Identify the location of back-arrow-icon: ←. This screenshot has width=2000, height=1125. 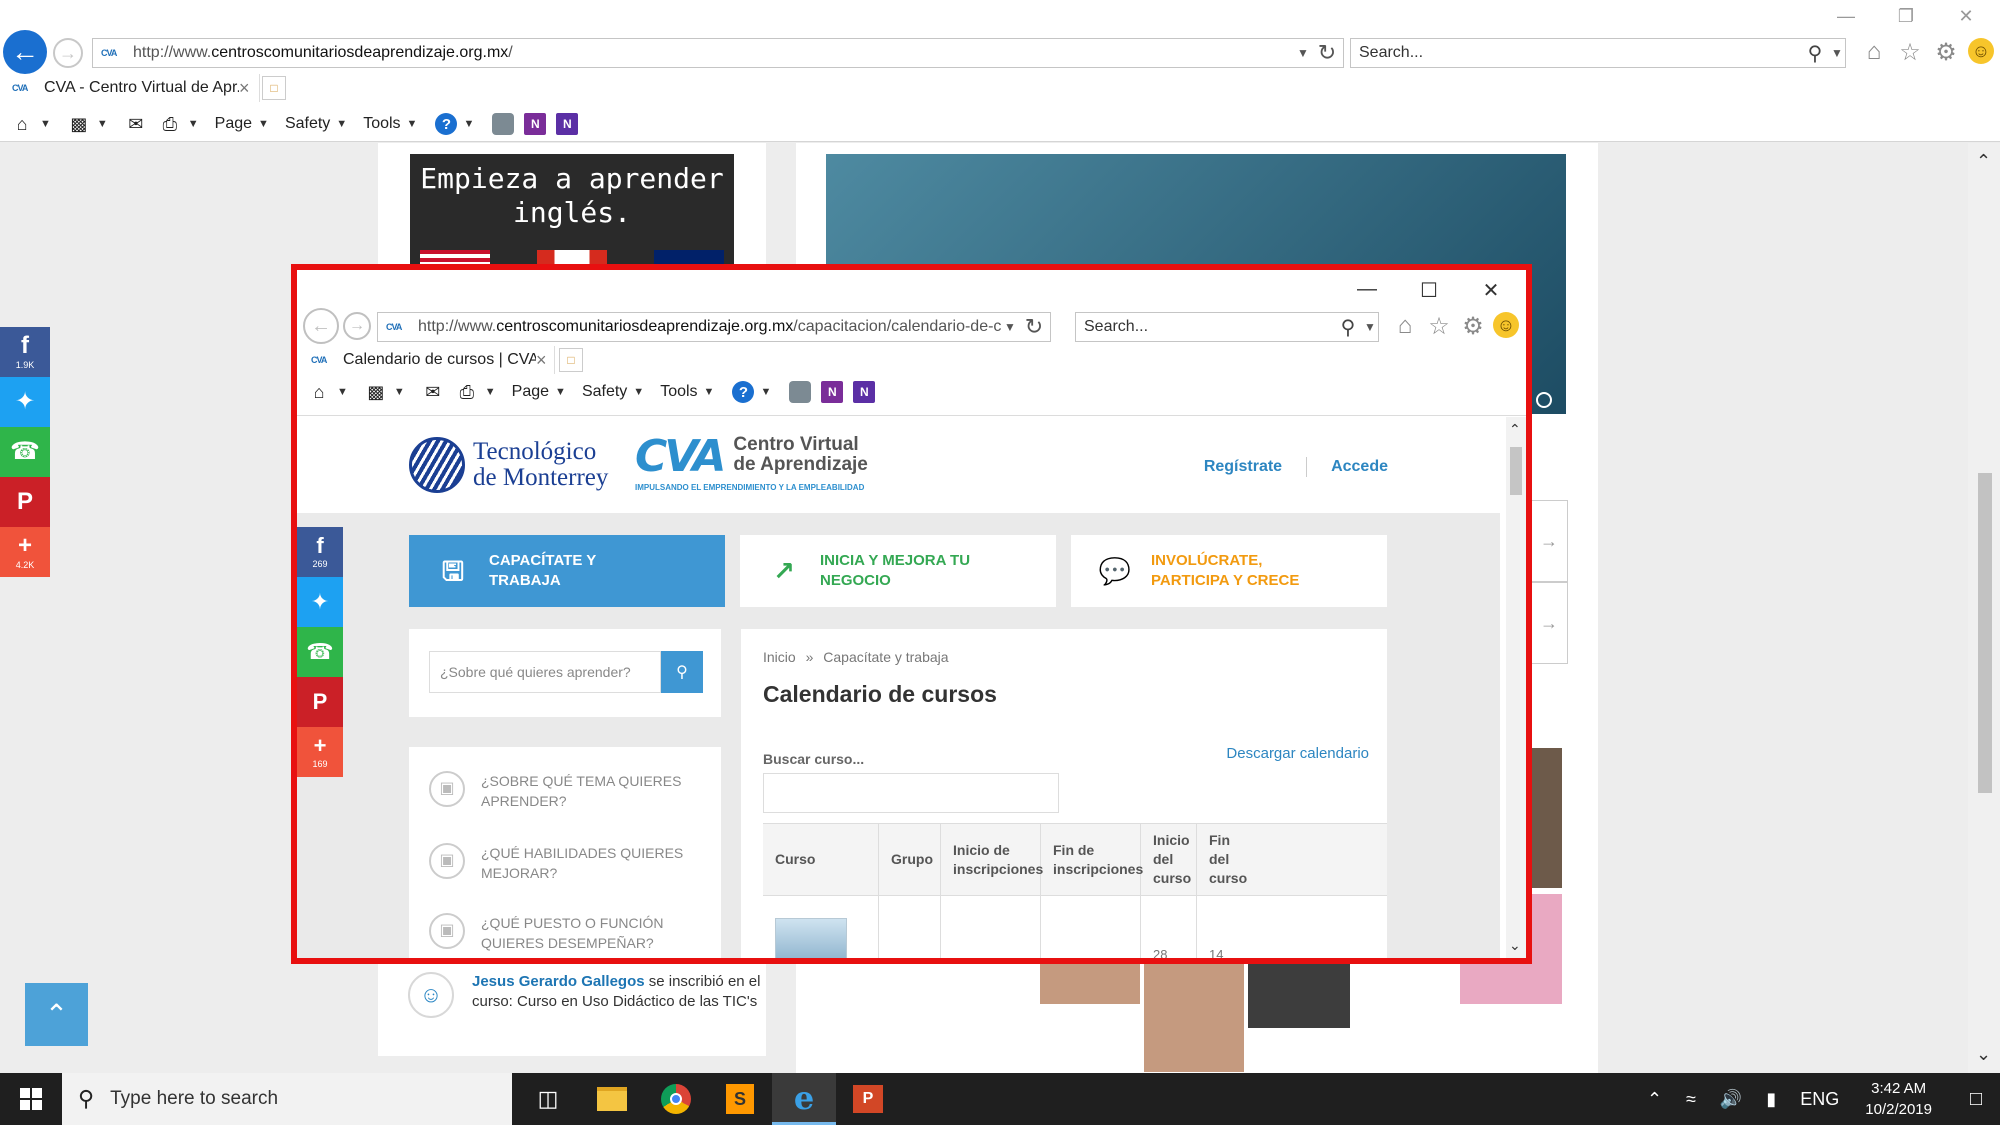
(25, 52).